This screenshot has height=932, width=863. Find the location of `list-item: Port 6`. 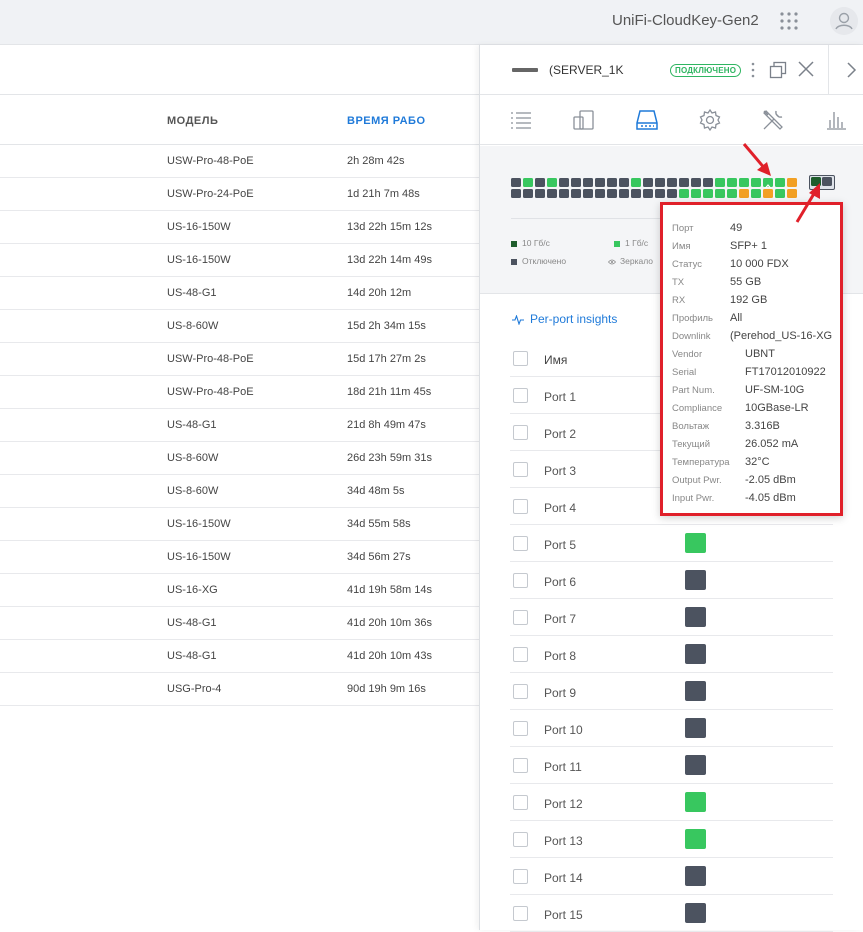

list-item: Port 6 is located at coordinates (671, 580).